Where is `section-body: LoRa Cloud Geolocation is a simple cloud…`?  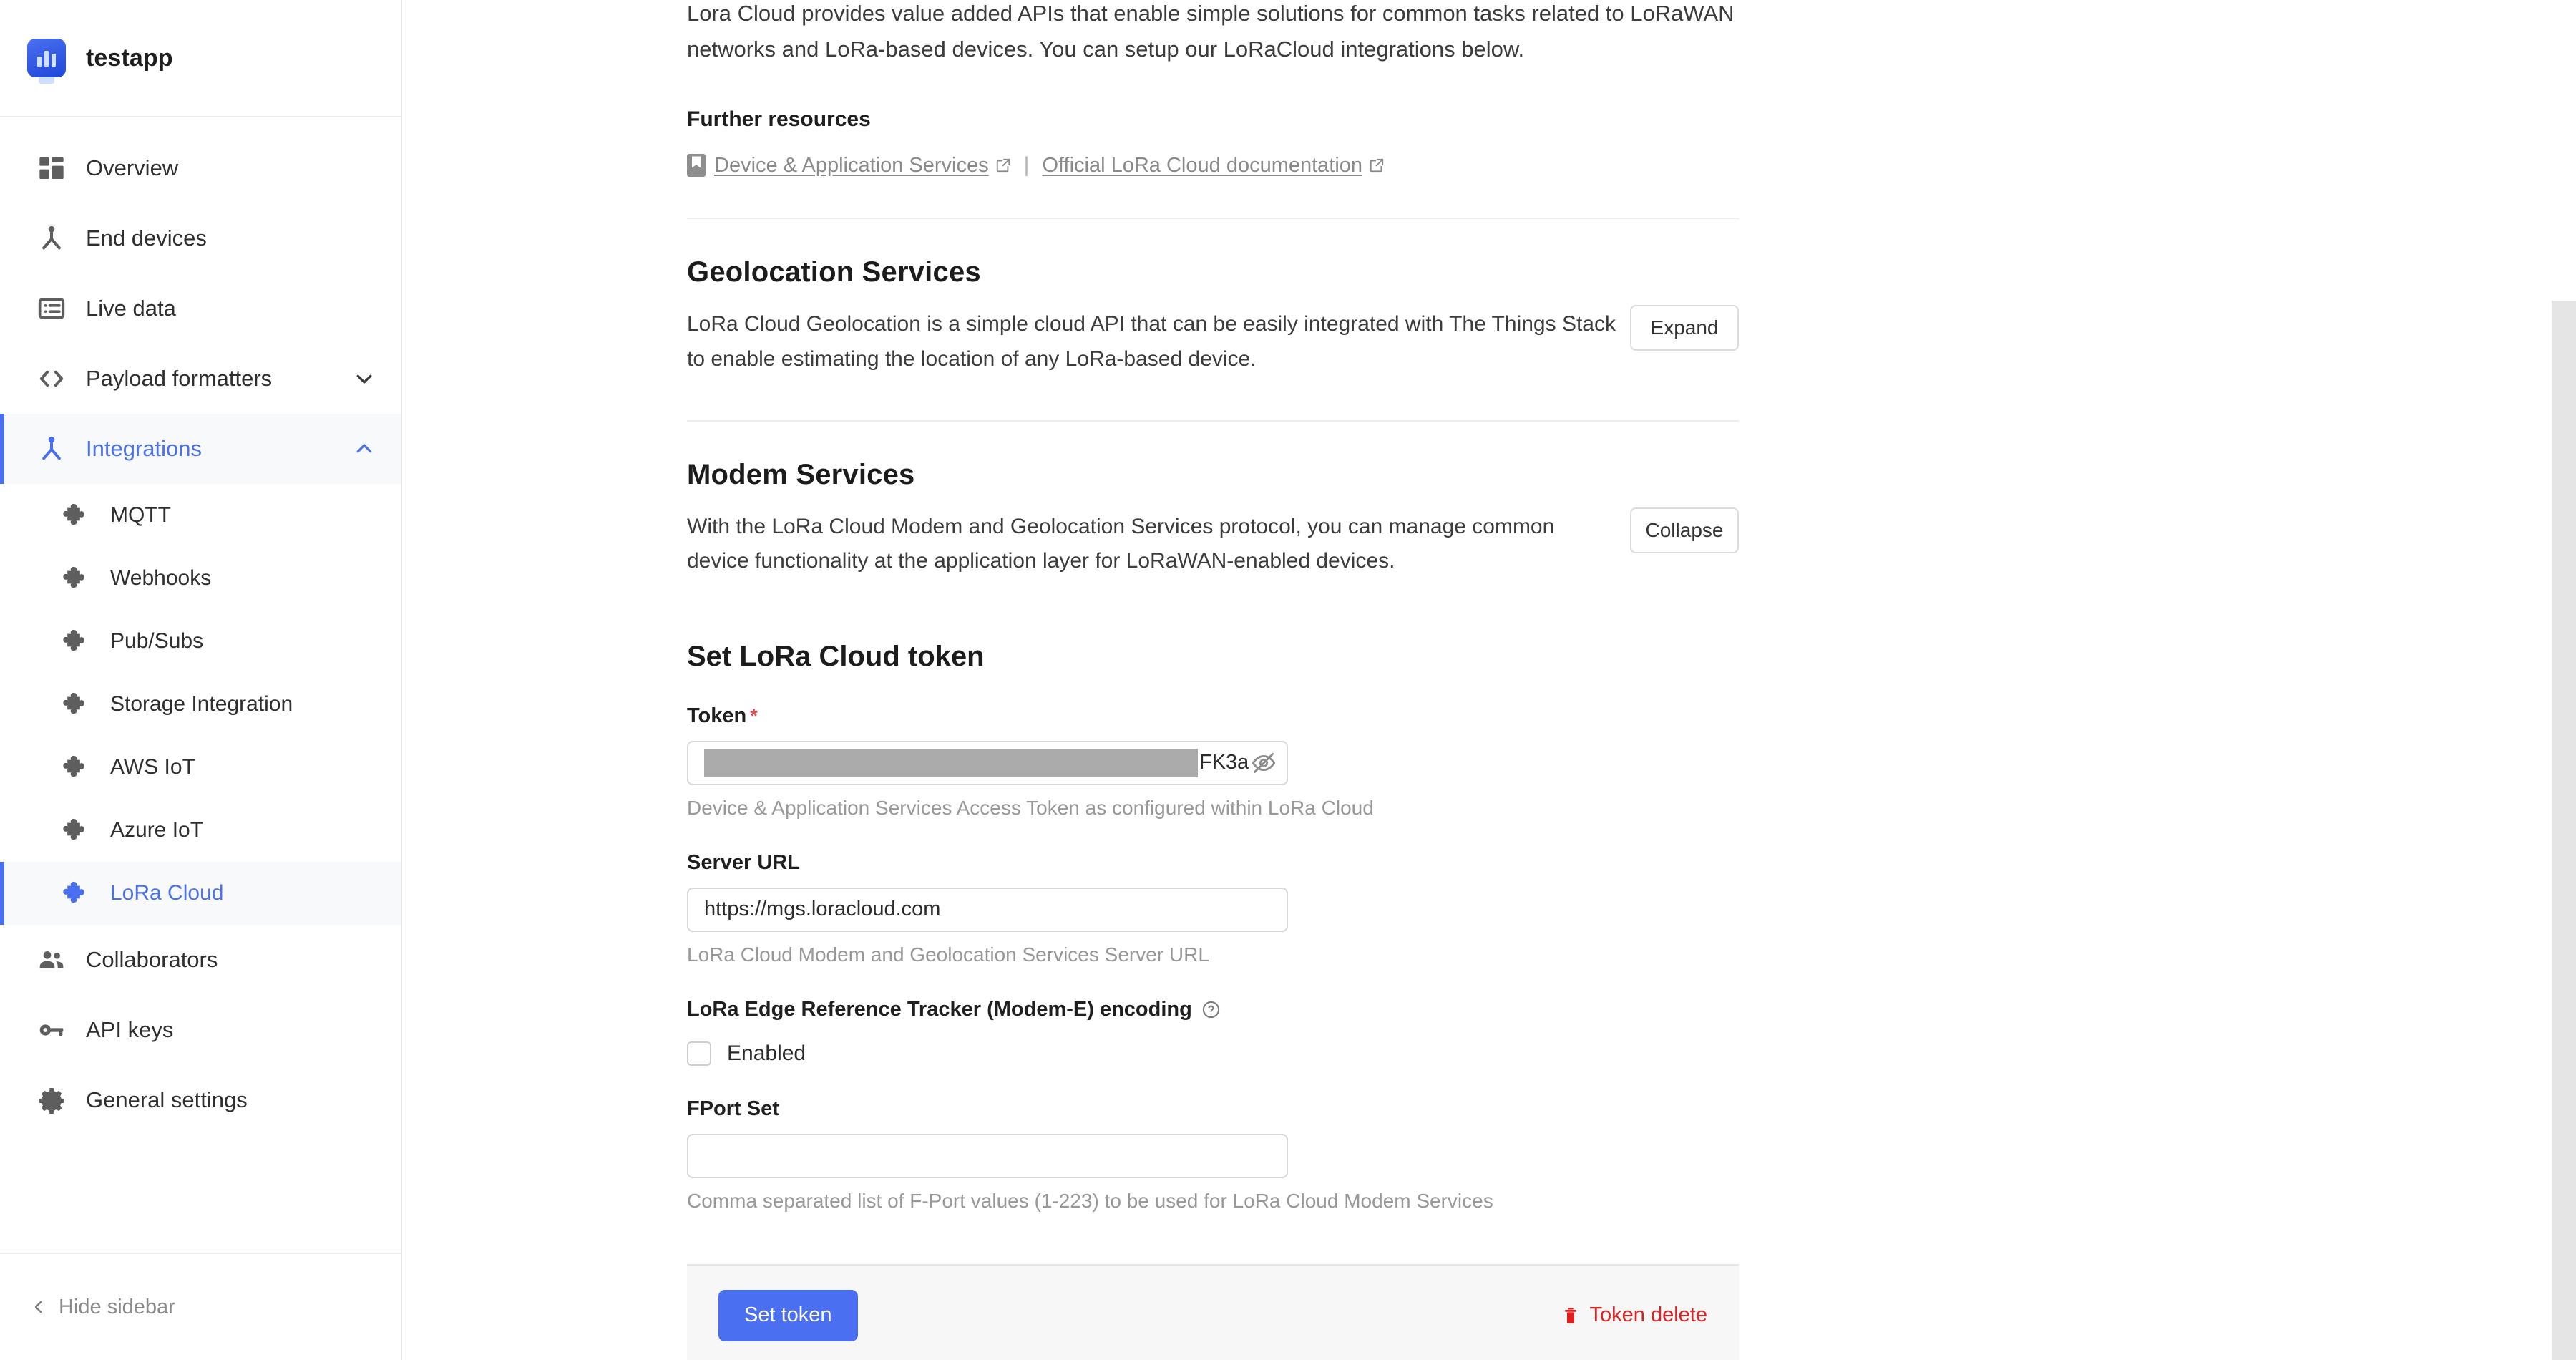 section-body: LoRa Cloud Geolocation is a simple cloud… is located at coordinates (1151, 341).